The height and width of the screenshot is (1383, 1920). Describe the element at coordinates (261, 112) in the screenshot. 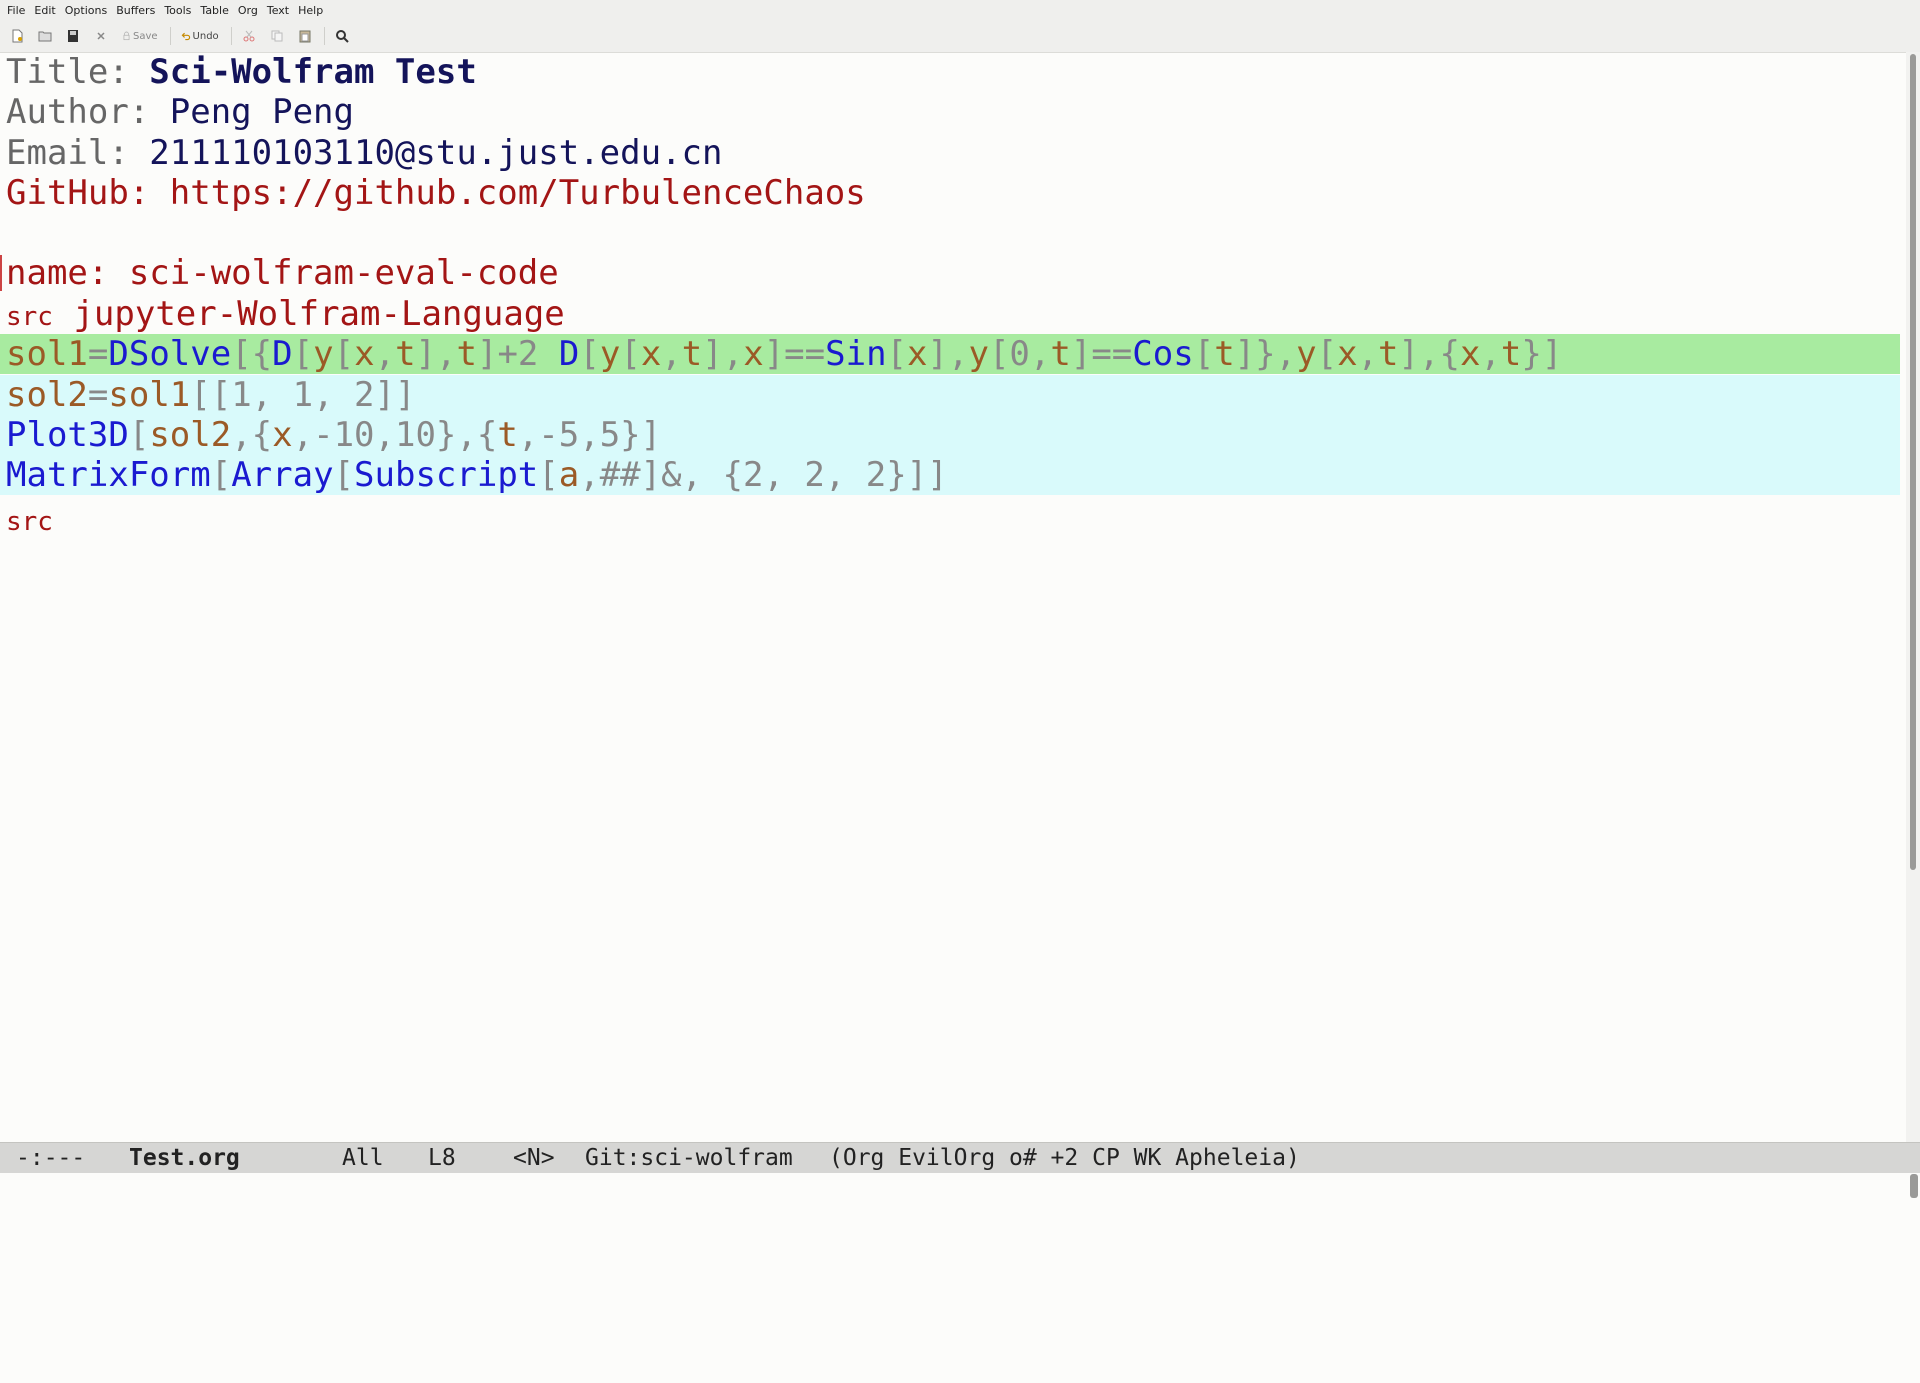

I see `author-value: Peng Peng` at that location.